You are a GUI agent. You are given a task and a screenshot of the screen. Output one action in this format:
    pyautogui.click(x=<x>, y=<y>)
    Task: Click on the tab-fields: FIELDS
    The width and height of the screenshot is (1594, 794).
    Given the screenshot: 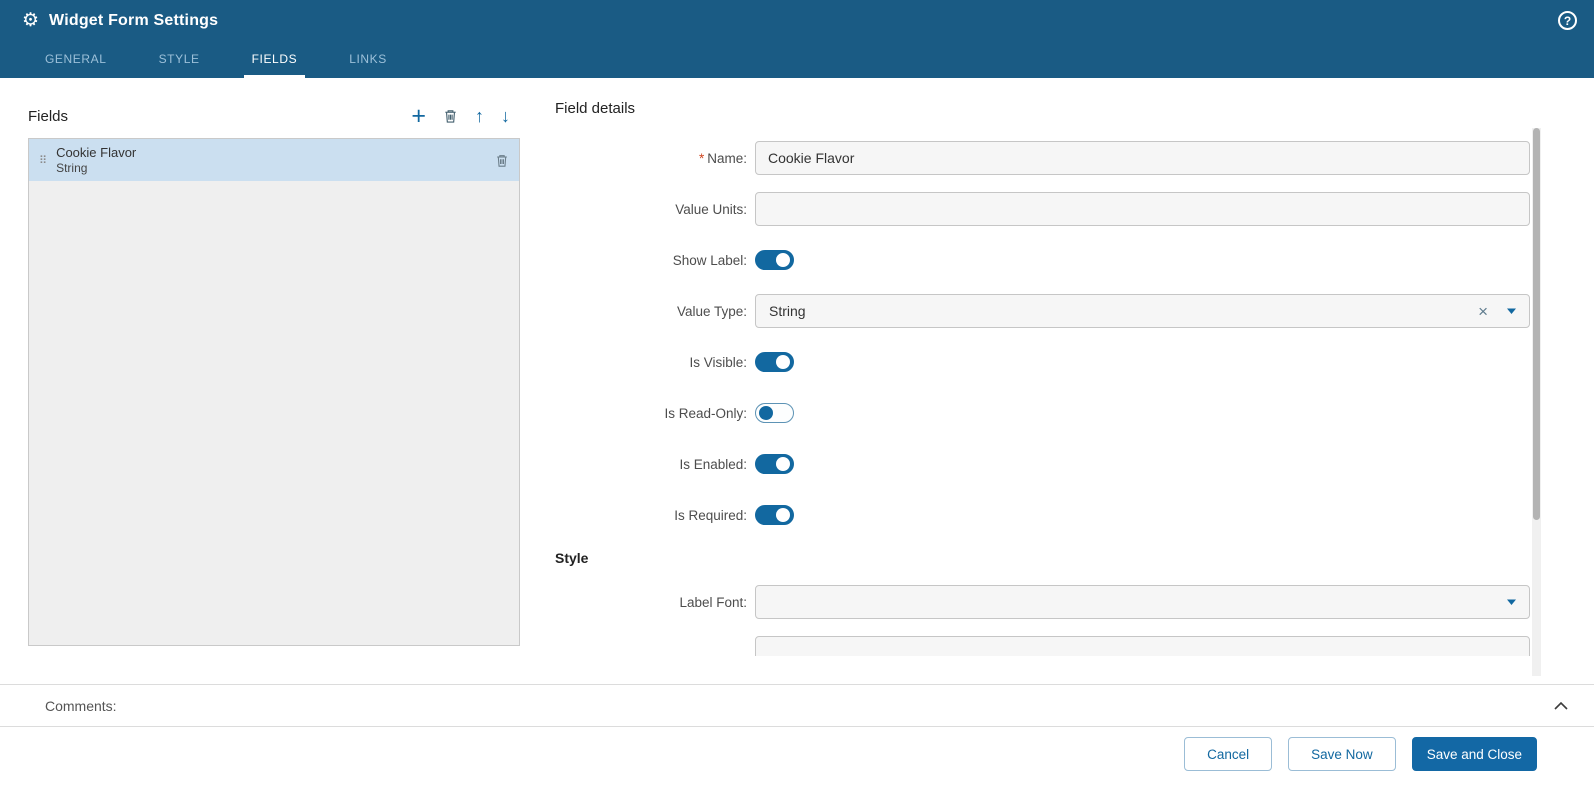 What is the action you would take?
    pyautogui.click(x=274, y=65)
    